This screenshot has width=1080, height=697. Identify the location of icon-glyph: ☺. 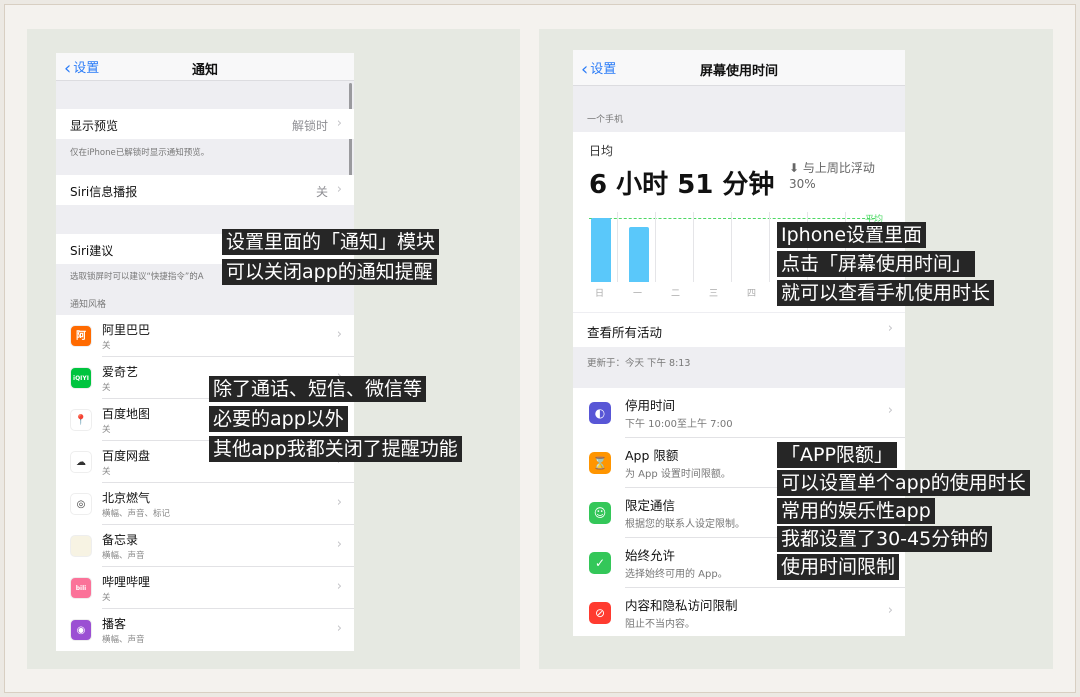
(600, 513).